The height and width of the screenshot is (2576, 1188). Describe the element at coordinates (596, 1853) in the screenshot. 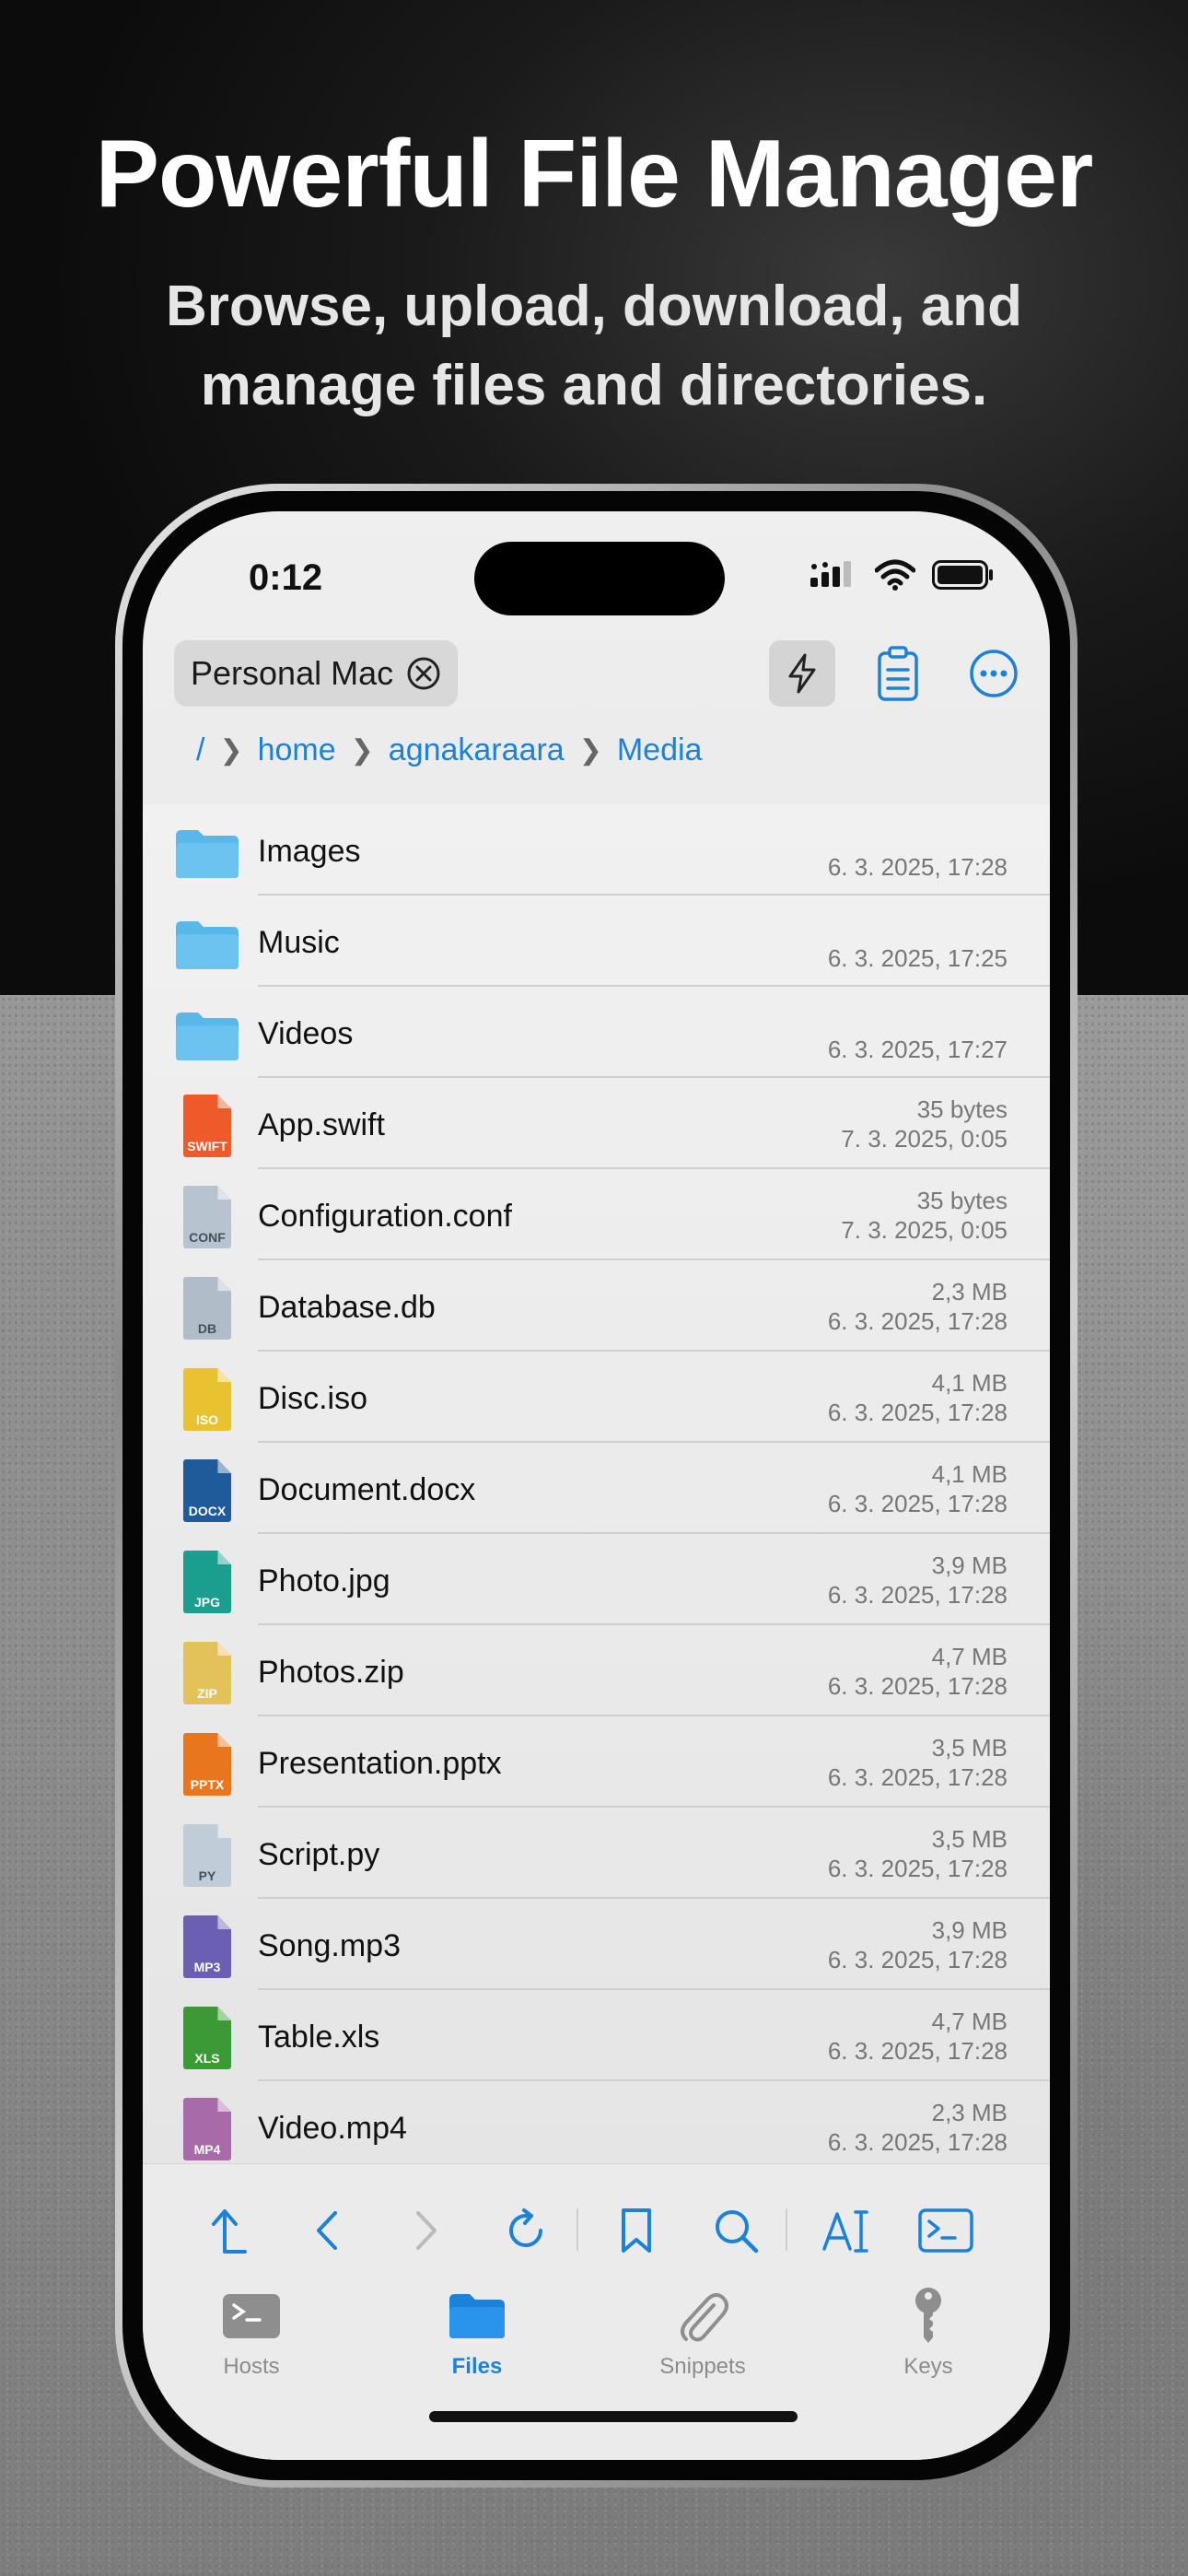

I see `list-item: PY Script.py 3,5 MB 6. 3. 2025, 17:28` at that location.